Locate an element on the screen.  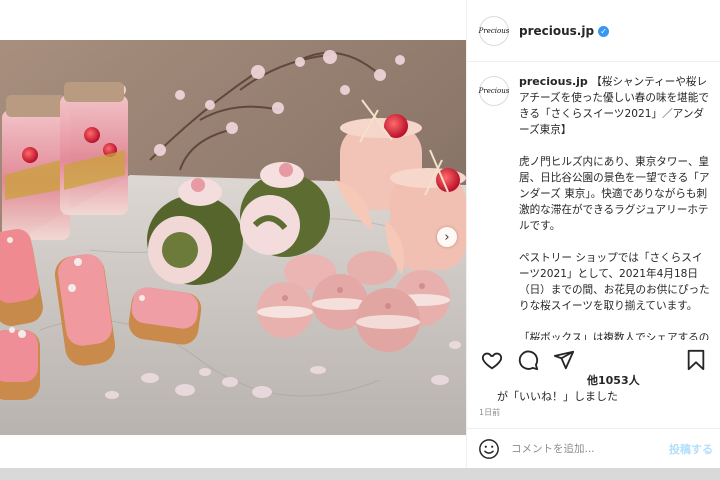
comment-bar: 投稿する is located at coordinates (593, 448).